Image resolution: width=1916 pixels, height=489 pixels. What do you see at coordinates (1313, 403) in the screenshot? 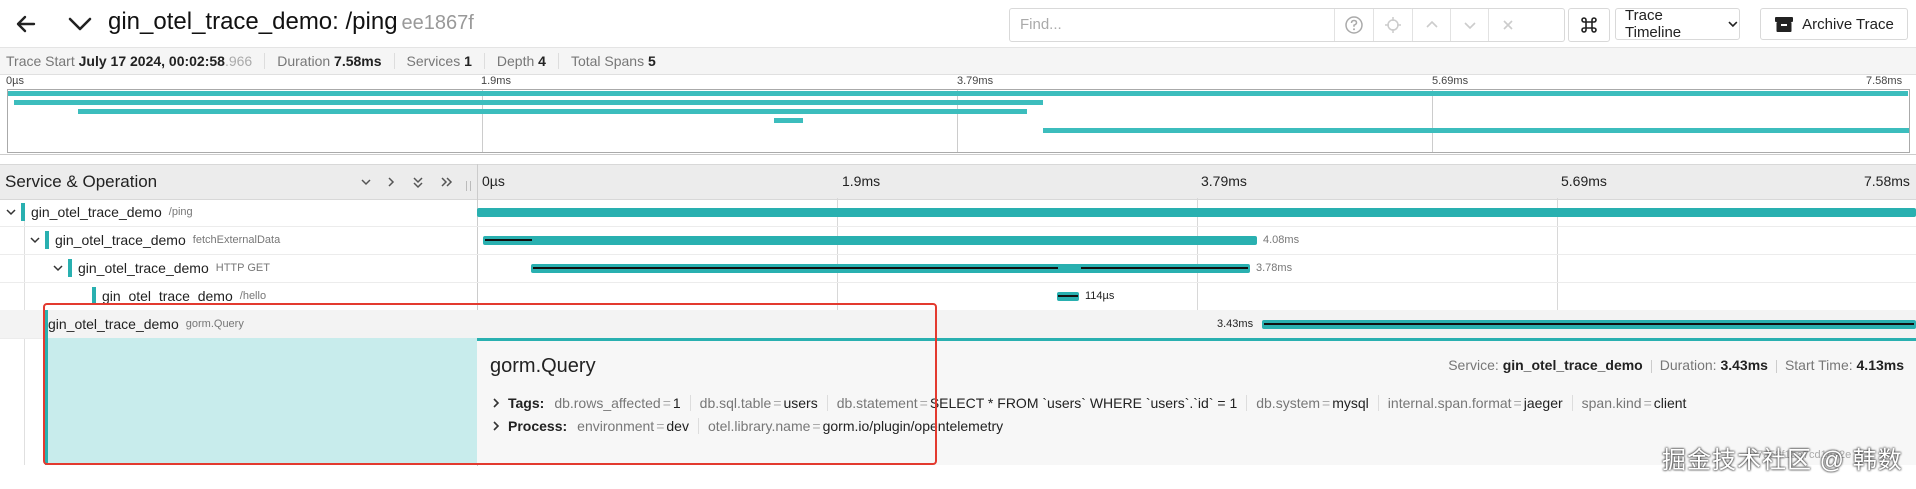
I see `tag-item: db.system = mysql` at bounding box center [1313, 403].